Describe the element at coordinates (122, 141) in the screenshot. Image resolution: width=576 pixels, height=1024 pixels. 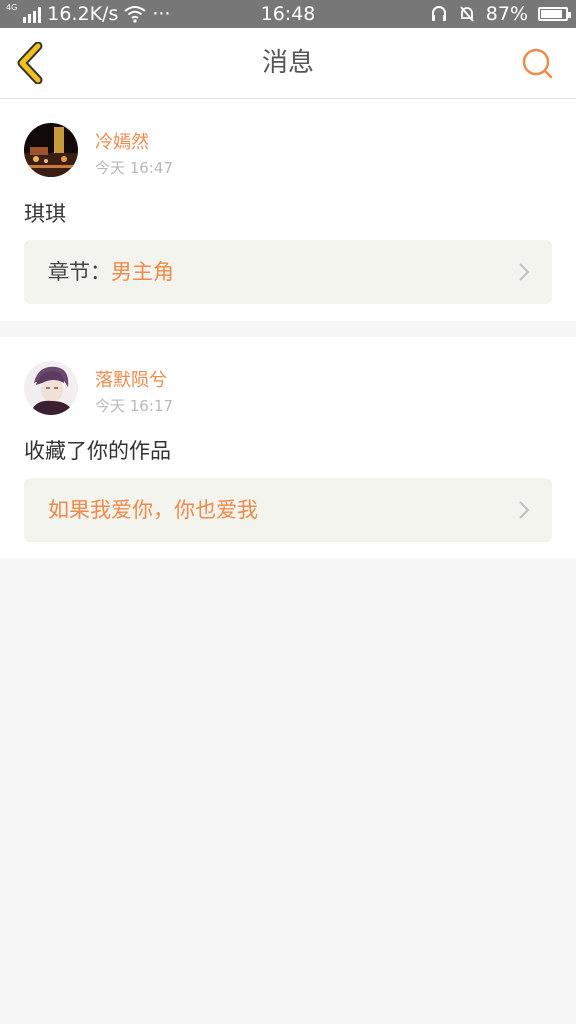
I see `username: 冷嫣然` at that location.